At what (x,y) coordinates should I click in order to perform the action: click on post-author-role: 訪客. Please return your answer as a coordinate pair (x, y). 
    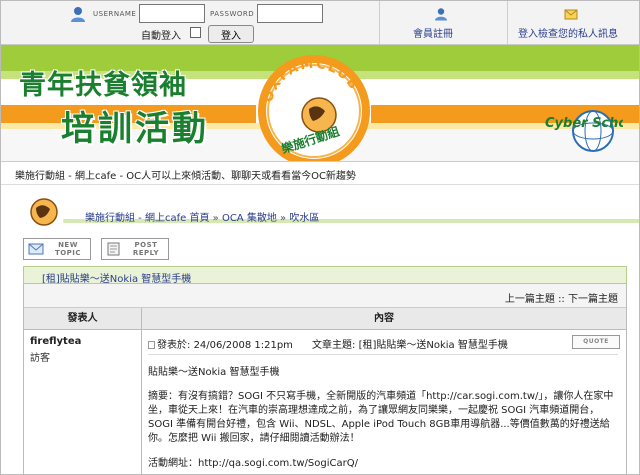
    Looking at the image, I should click on (40, 358).